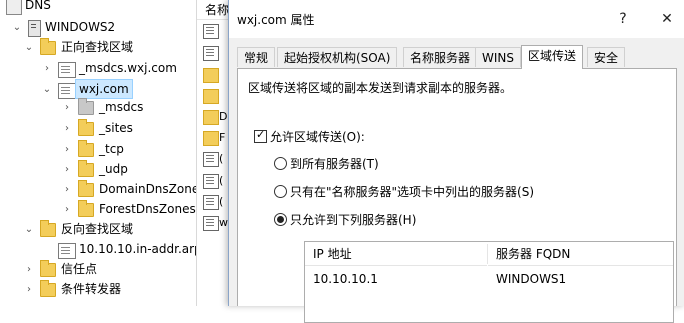  I want to click on allow-transfer-label: 允许区域传送(O):, so click(317, 136).